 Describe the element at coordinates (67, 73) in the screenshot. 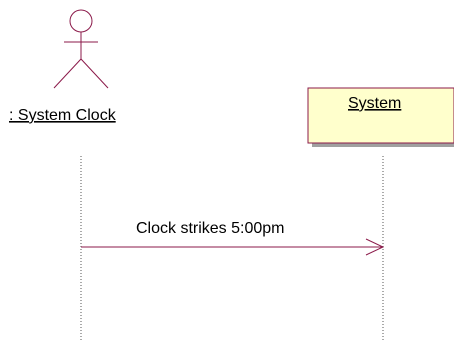

I see `actor-left-leg` at that location.